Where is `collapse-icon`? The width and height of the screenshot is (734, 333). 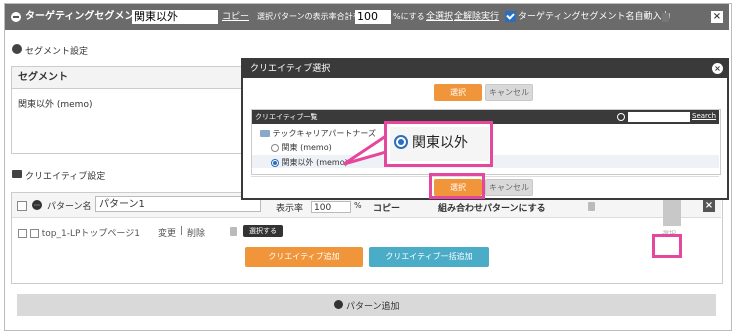 collapse-icon is located at coordinates (16, 17).